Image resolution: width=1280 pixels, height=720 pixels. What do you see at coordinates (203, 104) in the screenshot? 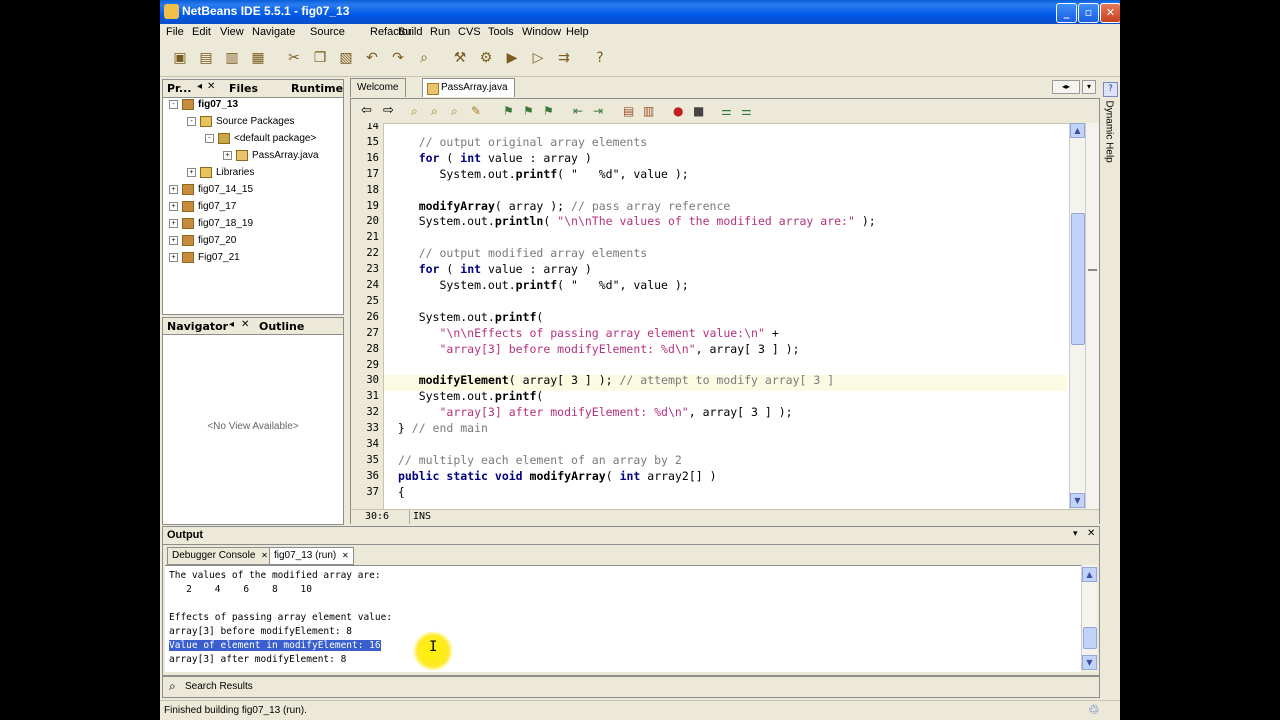
I see `tree-item: - fig07_13` at bounding box center [203, 104].